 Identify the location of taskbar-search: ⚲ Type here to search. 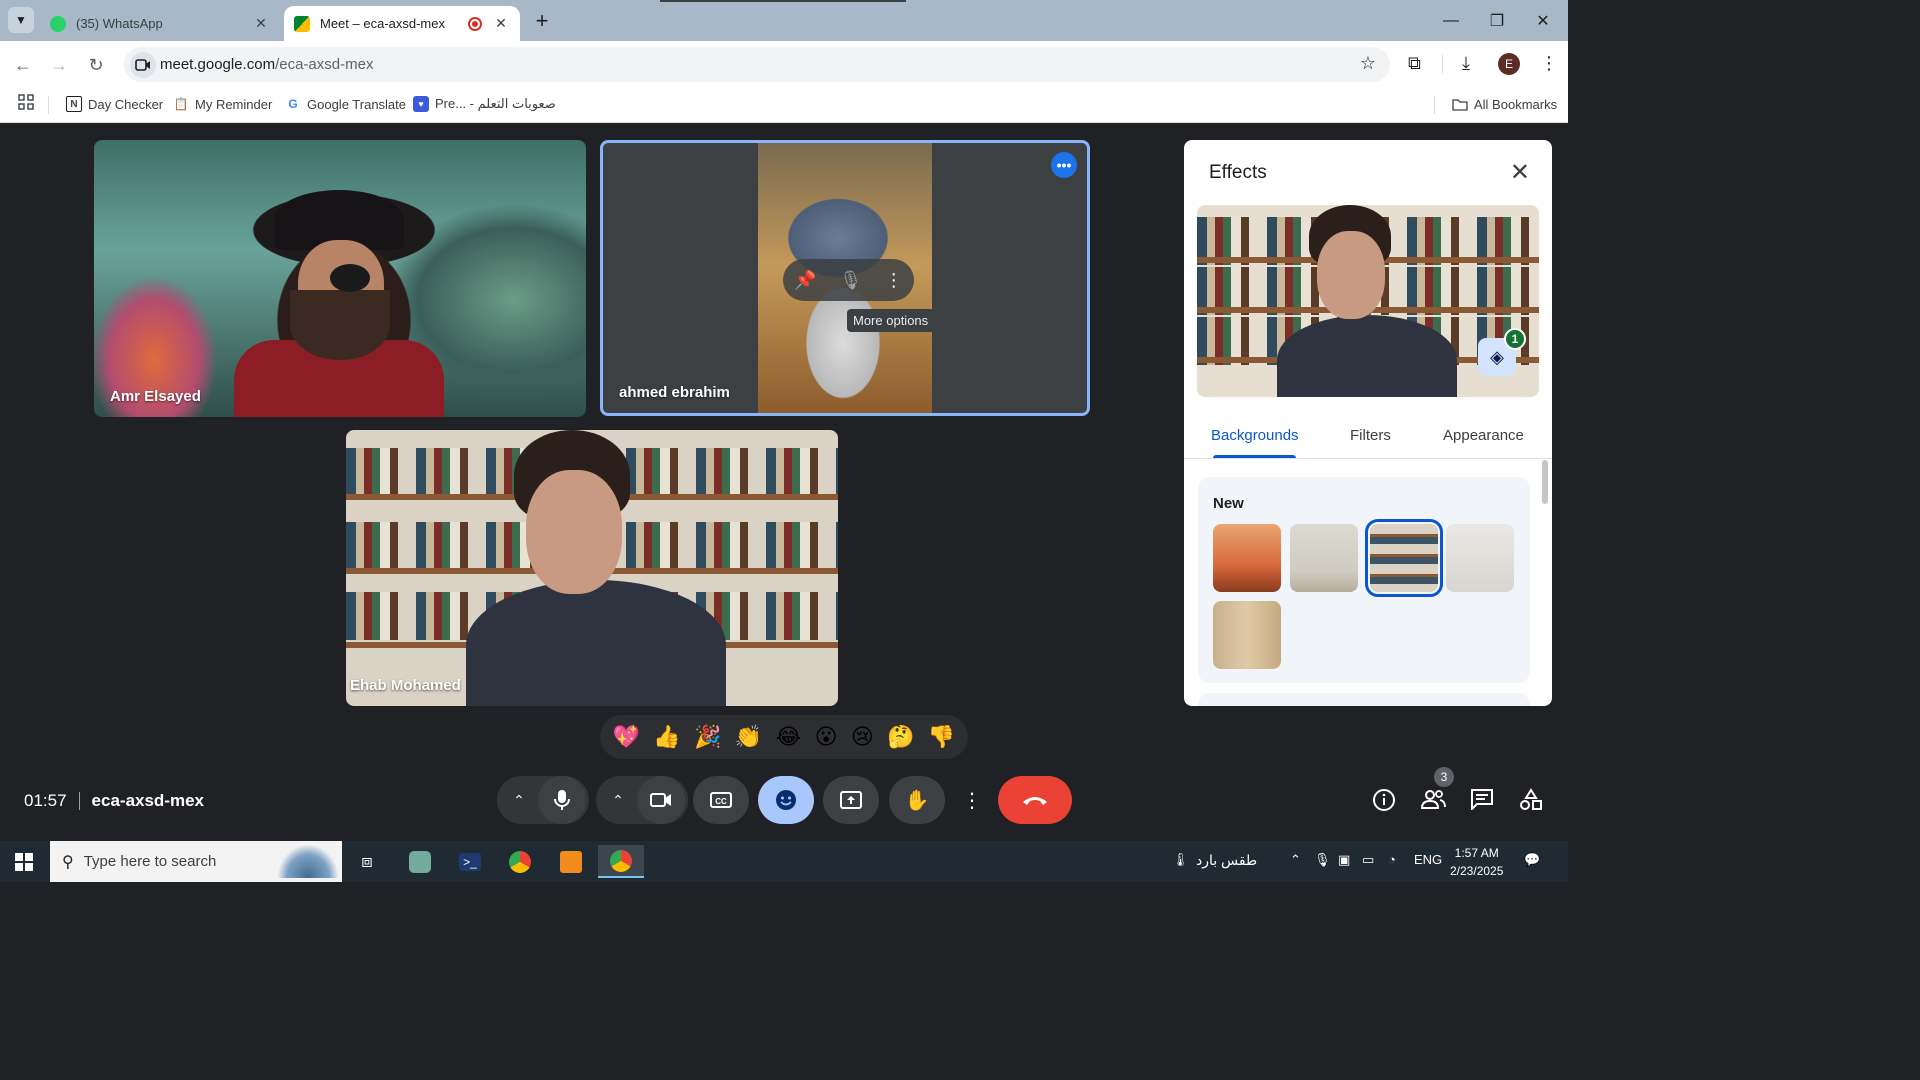
(196, 861).